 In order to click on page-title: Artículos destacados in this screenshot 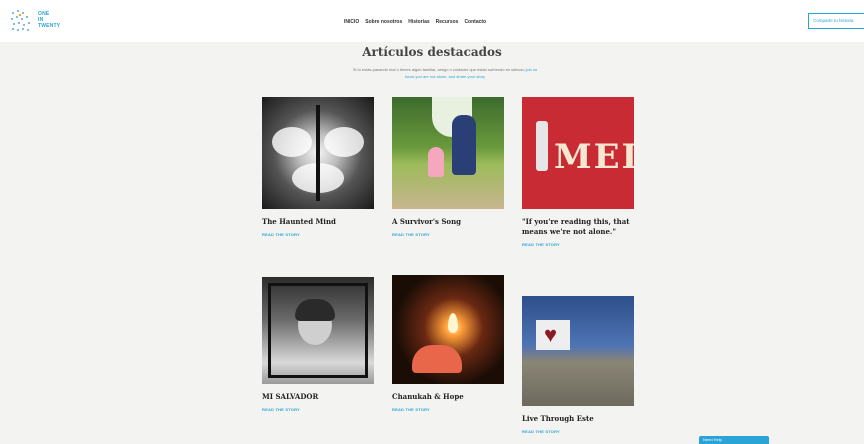, I will do `click(432, 52)`.